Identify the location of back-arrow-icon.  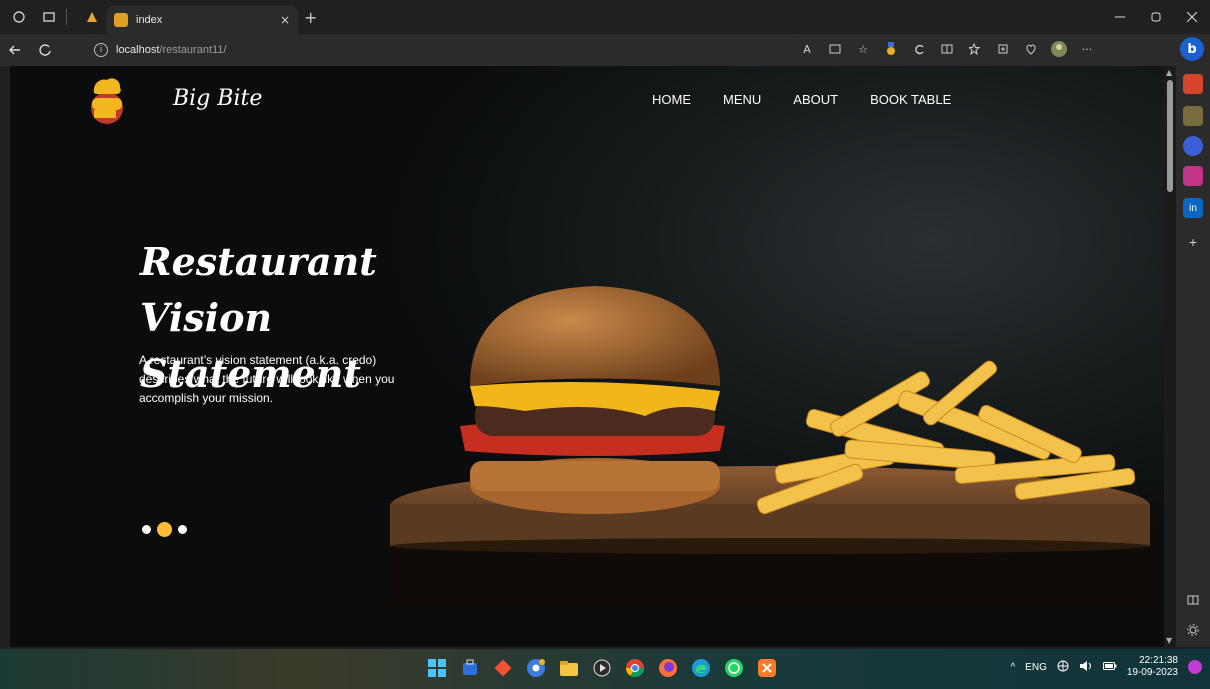
(14, 50).